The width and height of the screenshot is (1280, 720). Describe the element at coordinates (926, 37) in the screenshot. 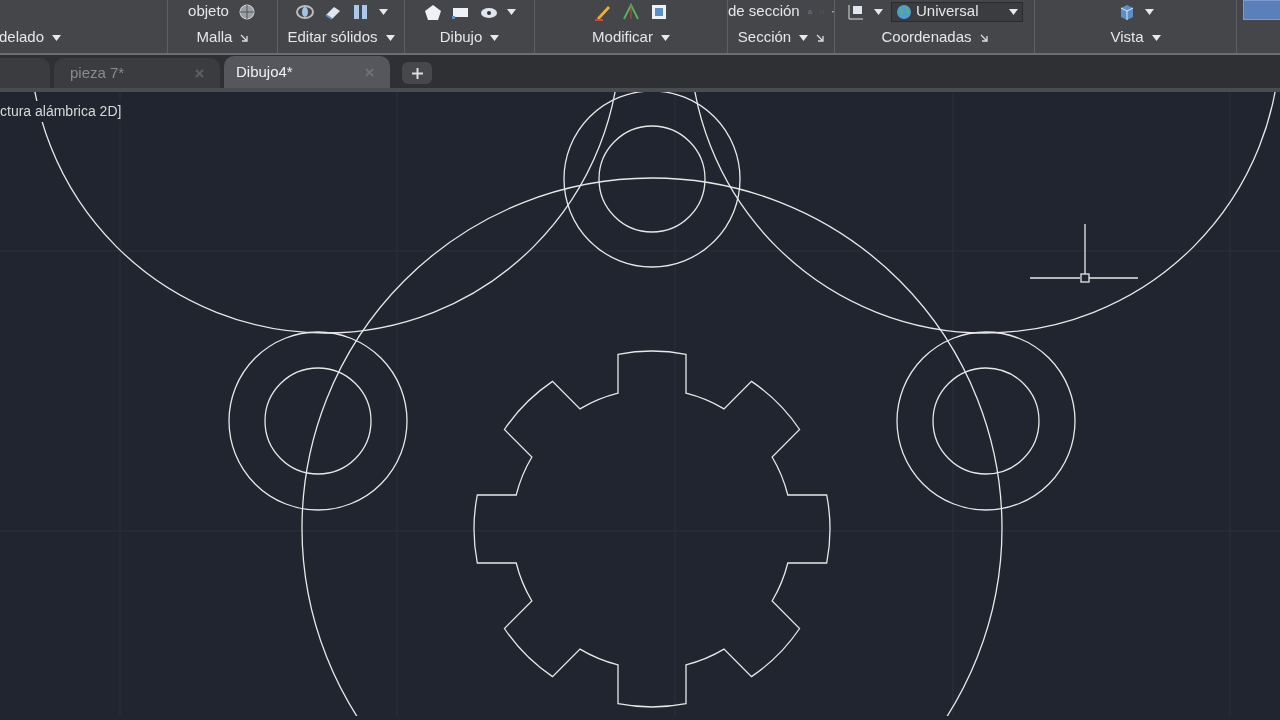

I see `panel-title: Coordenadas` at that location.